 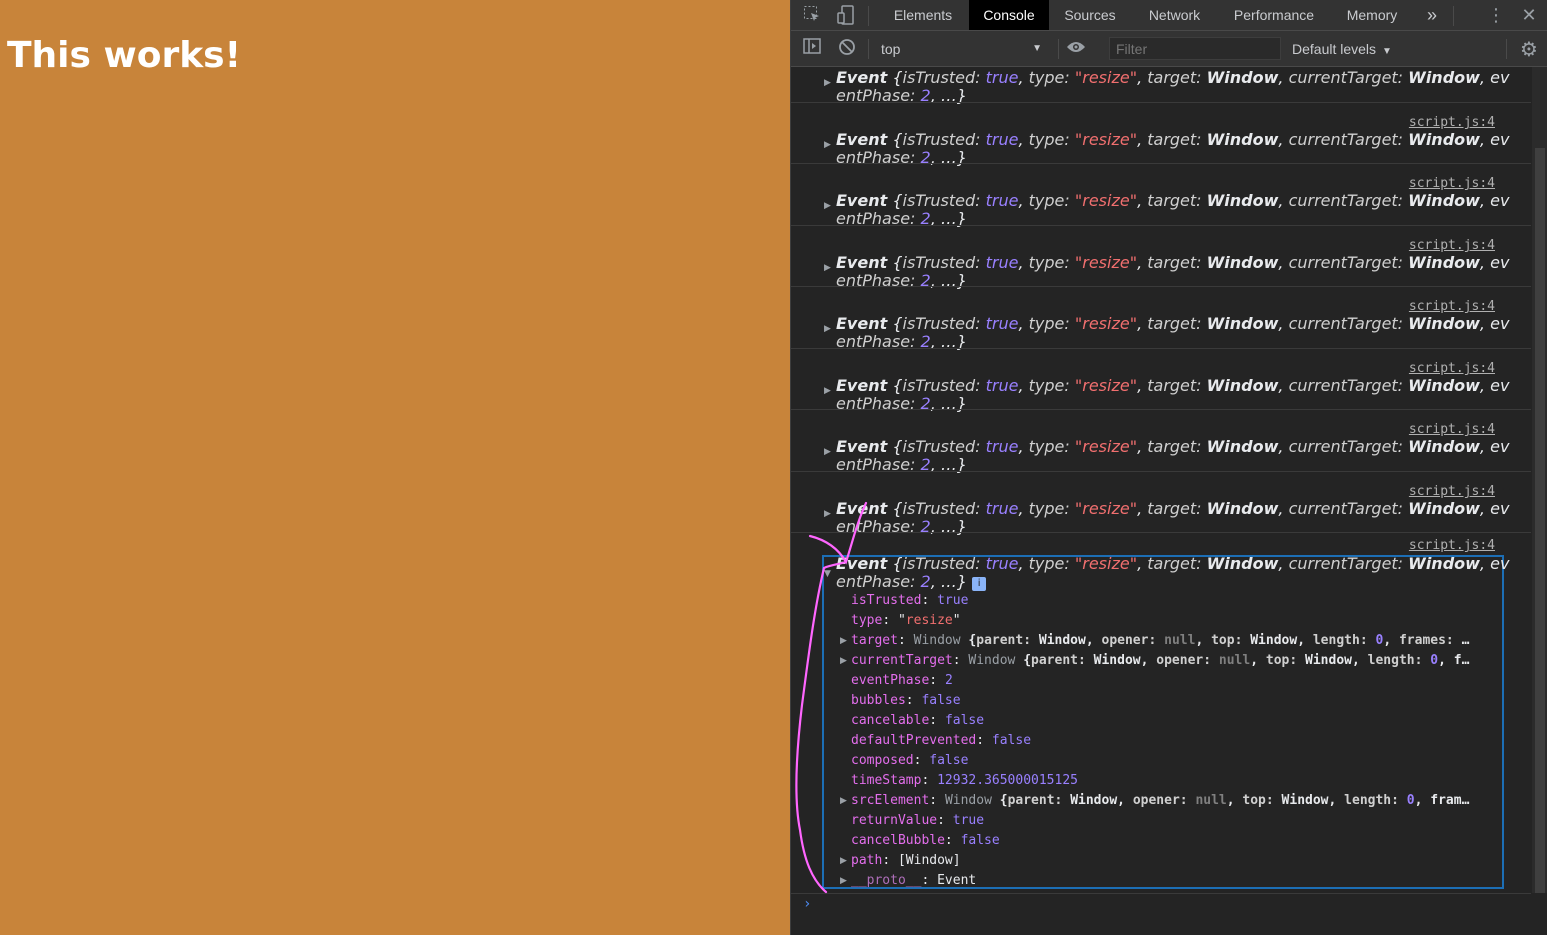 What do you see at coordinates (1432, 15) in the screenshot?
I see `more-tabs-icon: »` at bounding box center [1432, 15].